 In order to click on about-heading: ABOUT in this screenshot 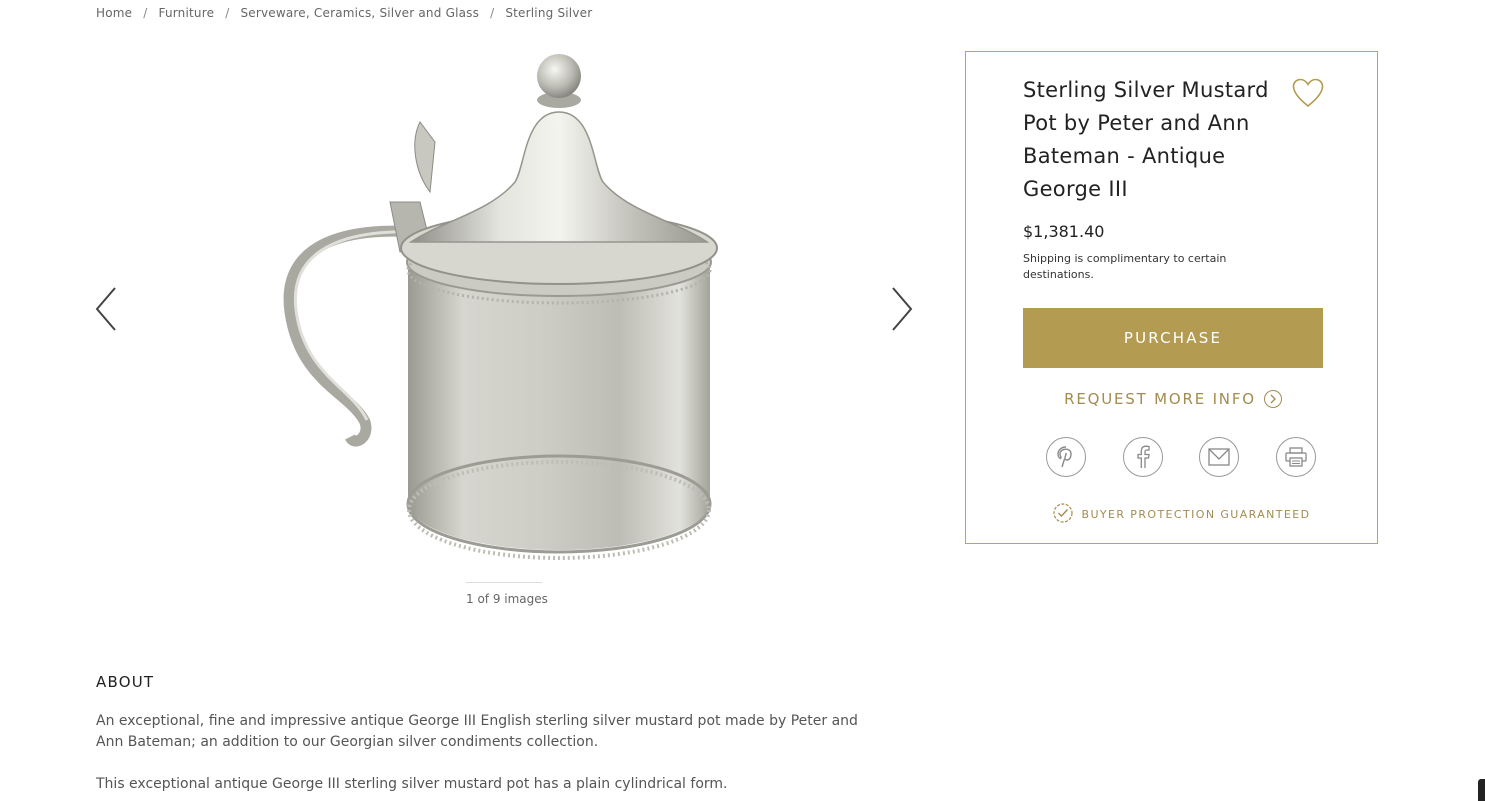, I will do `click(125, 682)`.